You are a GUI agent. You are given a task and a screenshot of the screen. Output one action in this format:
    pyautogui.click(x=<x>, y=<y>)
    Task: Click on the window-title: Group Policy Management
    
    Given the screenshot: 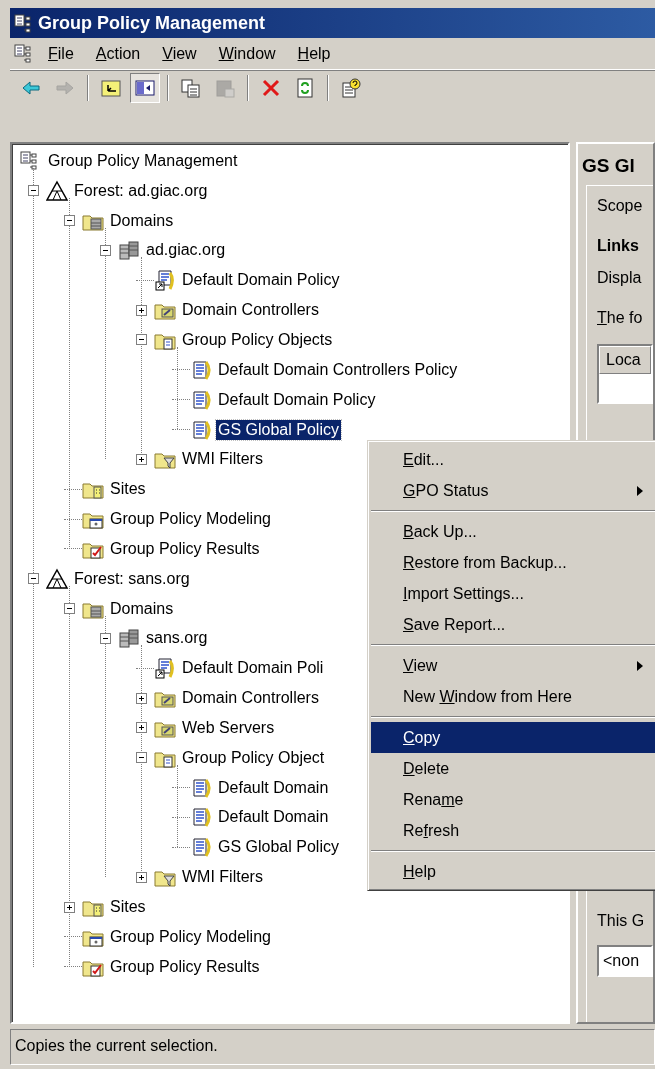 What is the action you would take?
    pyautogui.click(x=152, y=23)
    